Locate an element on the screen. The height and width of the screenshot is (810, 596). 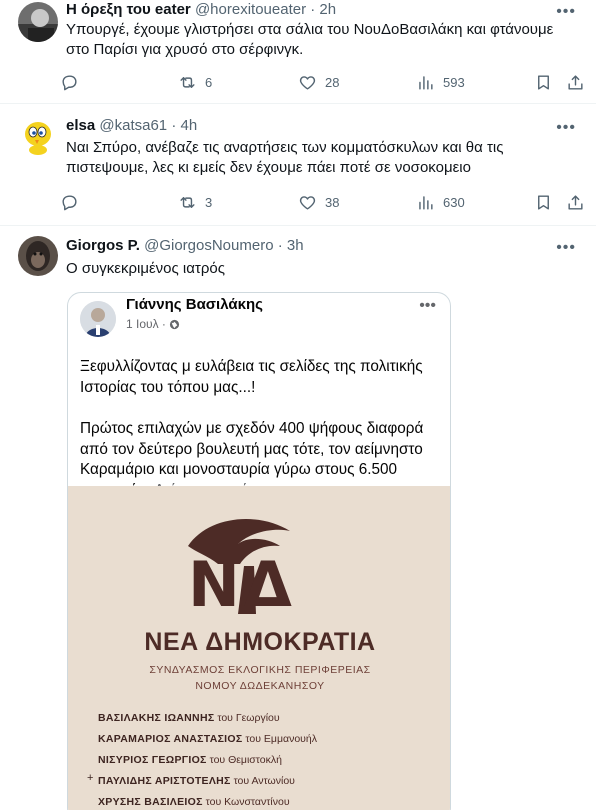
candidate-patronymic: του Αντωνίου is located at coordinates (264, 781).